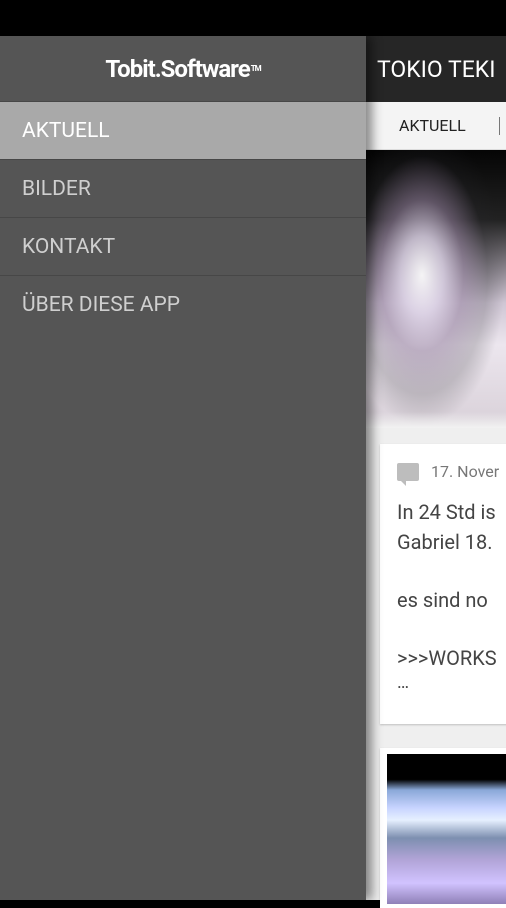 The height and width of the screenshot is (908, 506). I want to click on drawer-item-ueber-diese-app: ÜBER DIESE APP, so click(183, 305).